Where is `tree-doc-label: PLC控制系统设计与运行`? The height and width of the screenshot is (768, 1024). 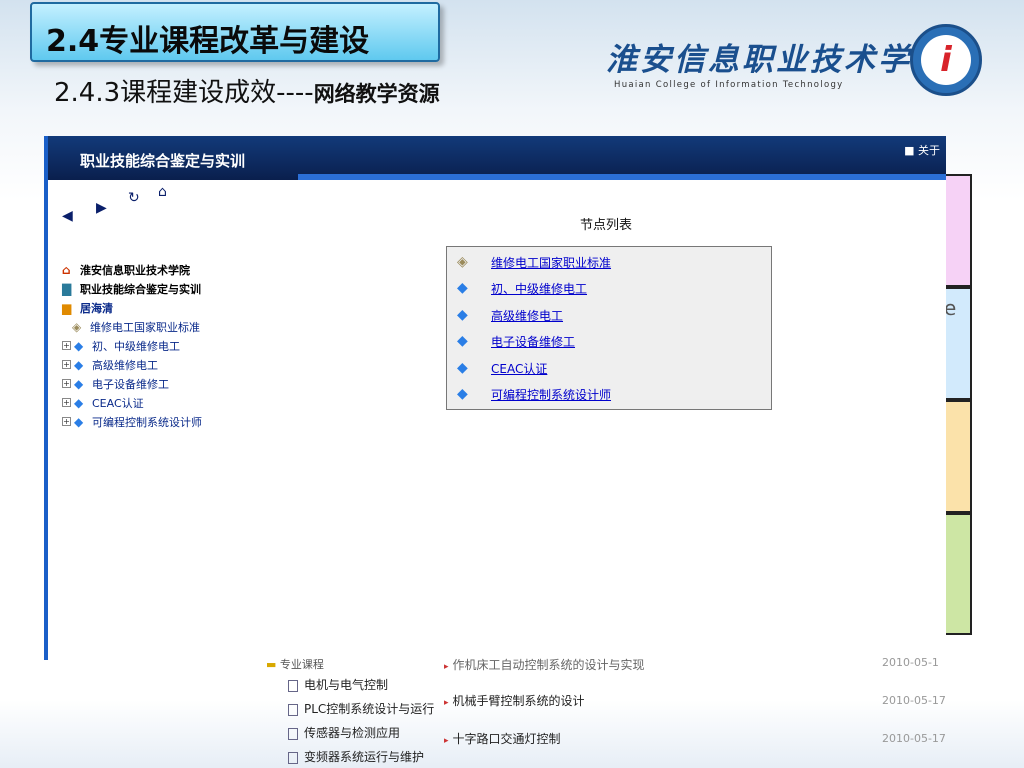 tree-doc-label: PLC控制系统设计与运行 is located at coordinates (369, 709).